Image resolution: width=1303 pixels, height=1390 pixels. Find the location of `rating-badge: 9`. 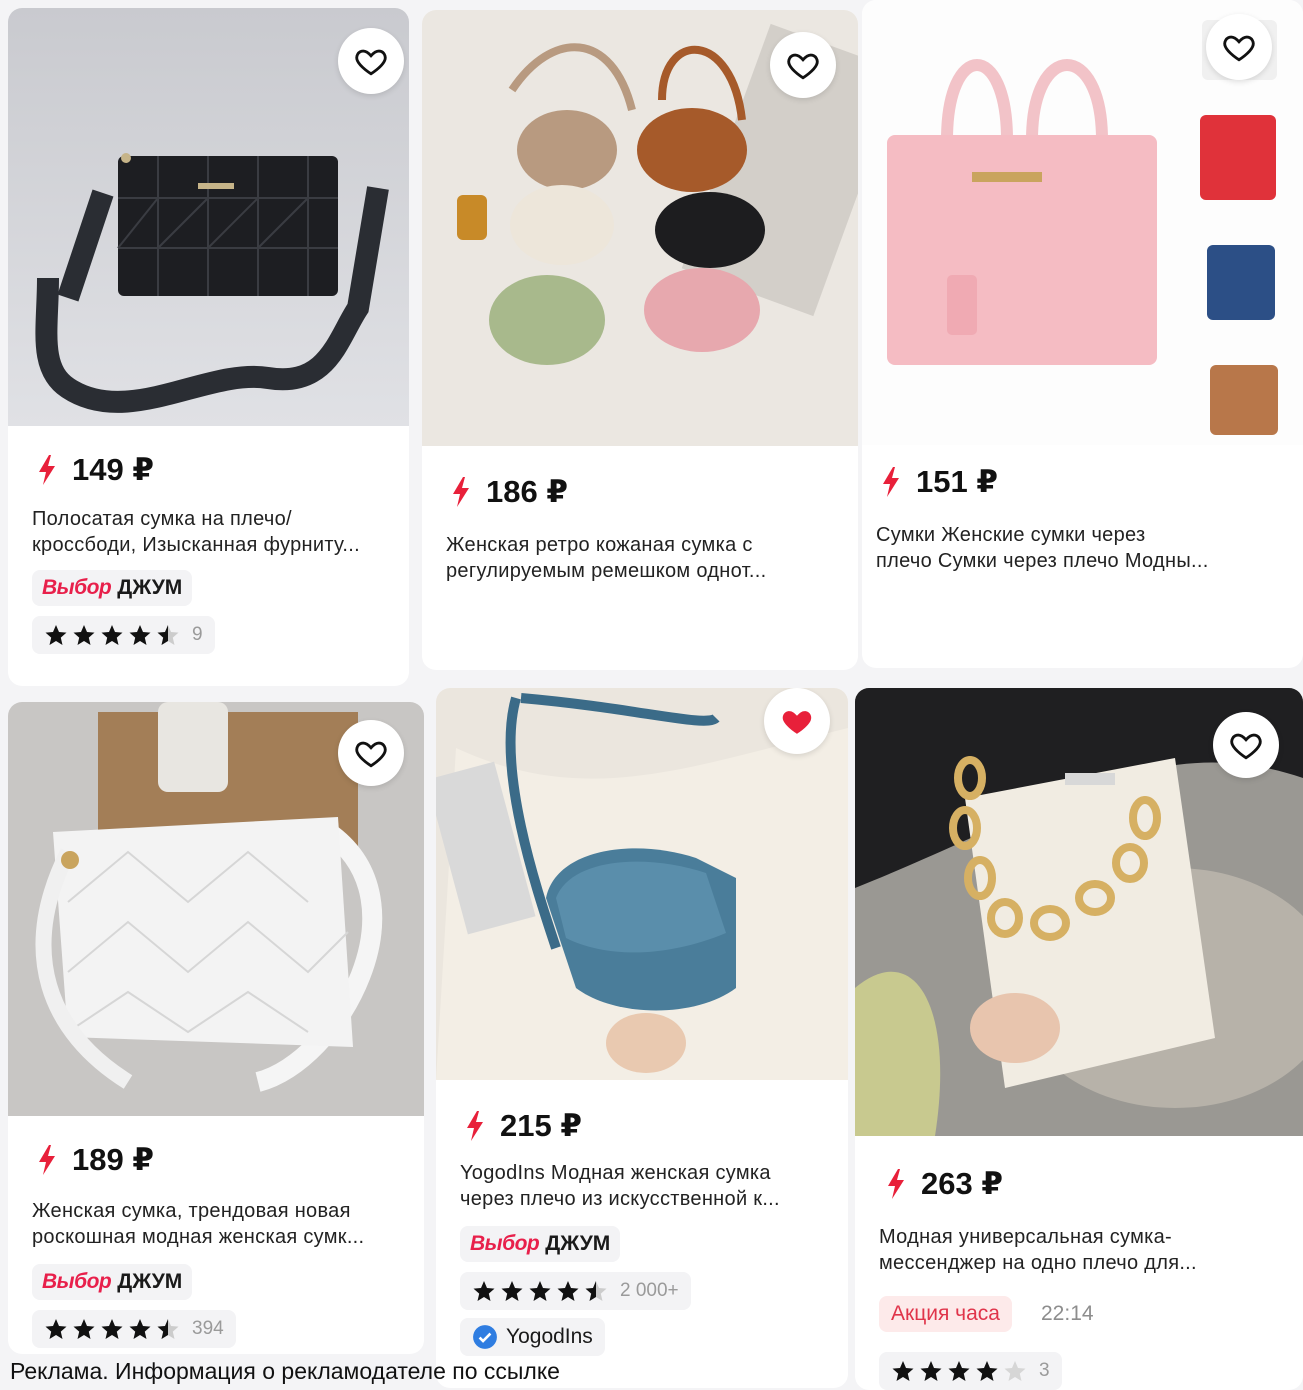

rating-badge: 9 is located at coordinates (123, 635).